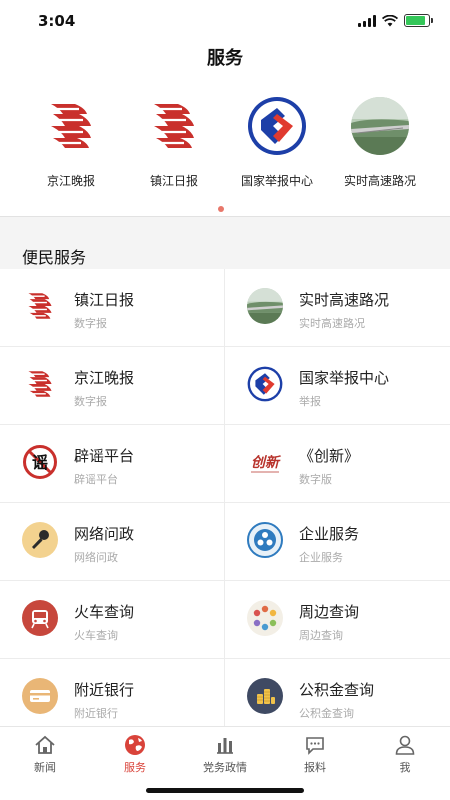 The width and height of the screenshot is (450, 800). Describe the element at coordinates (40, 696) in the screenshot. I see `bank-card-icon` at that location.